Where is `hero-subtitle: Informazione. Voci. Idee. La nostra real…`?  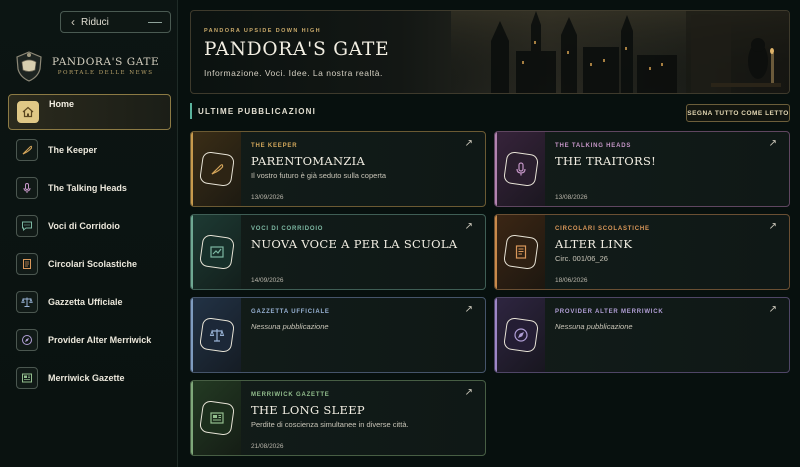
hero-subtitle: Informazione. Voci. Idee. La nostra real… is located at coordinates (293, 73).